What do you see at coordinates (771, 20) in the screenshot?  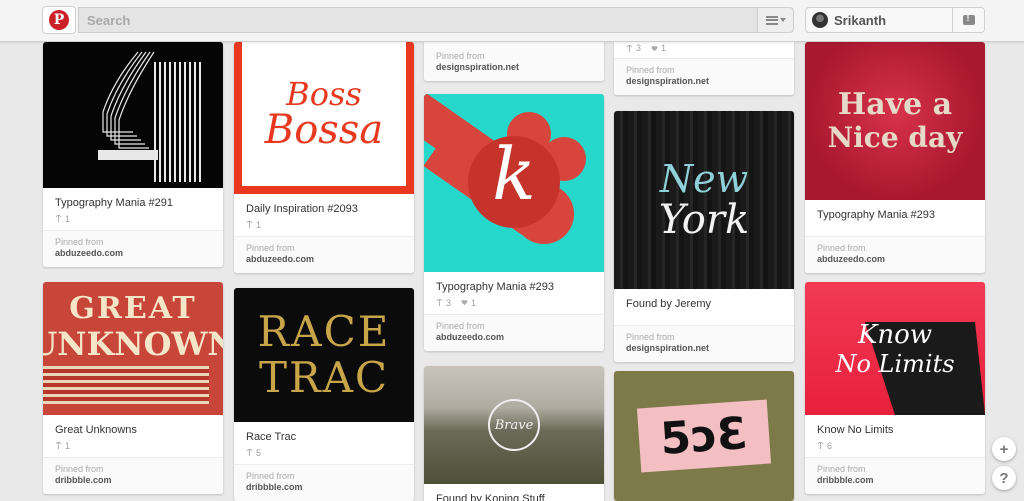 I see `menu-icon` at bounding box center [771, 20].